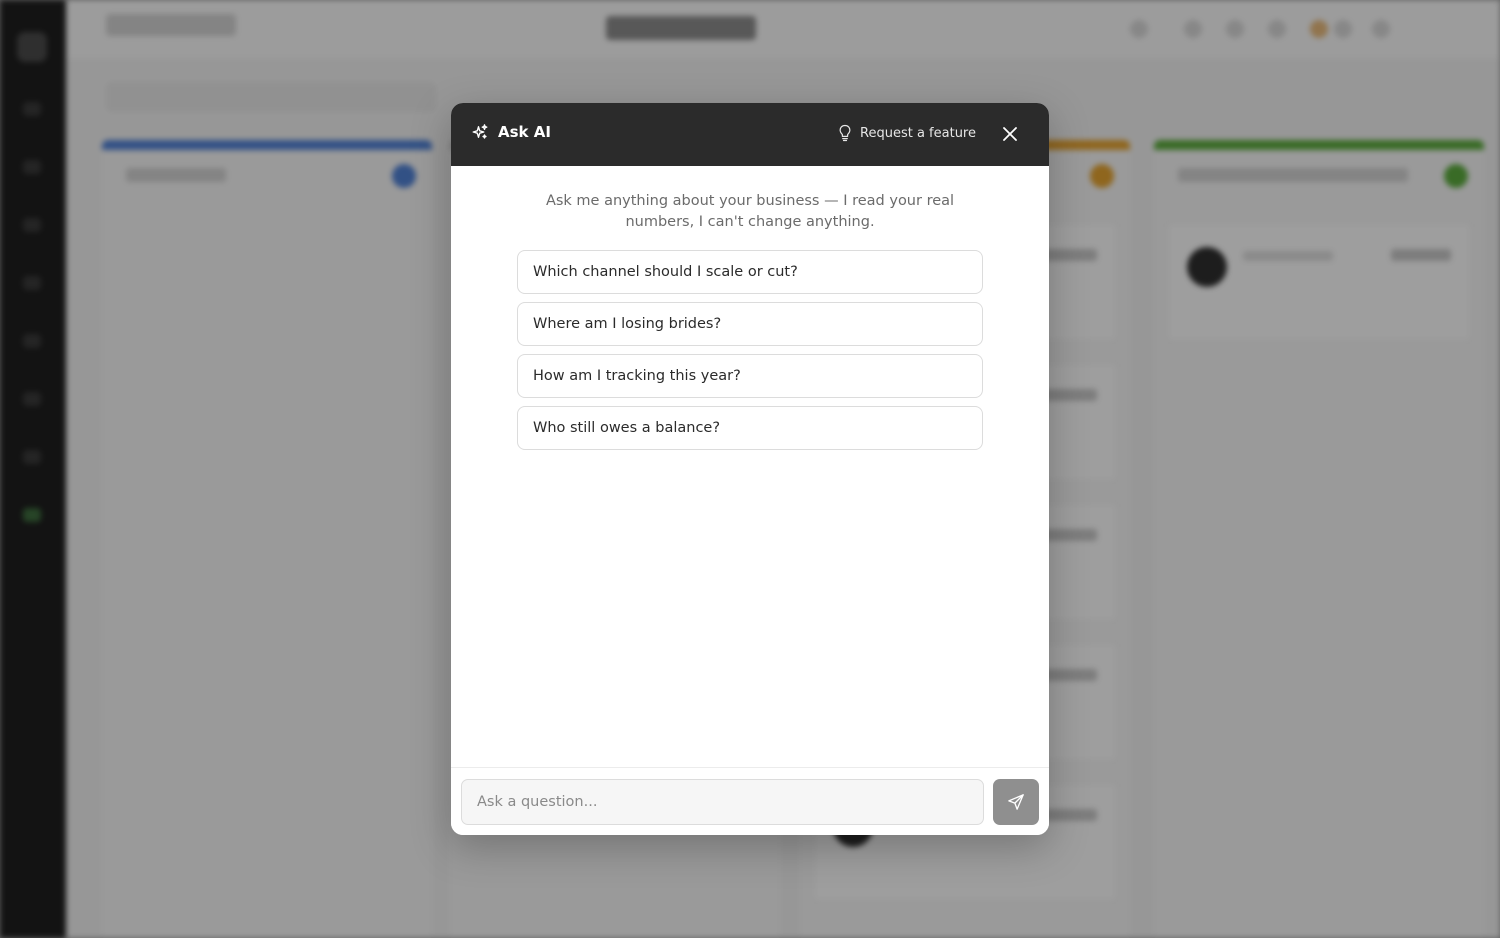 This screenshot has height=938, width=1500. What do you see at coordinates (750, 272) in the screenshot?
I see `suggestion-chip: Which channel should I scale or cut?` at bounding box center [750, 272].